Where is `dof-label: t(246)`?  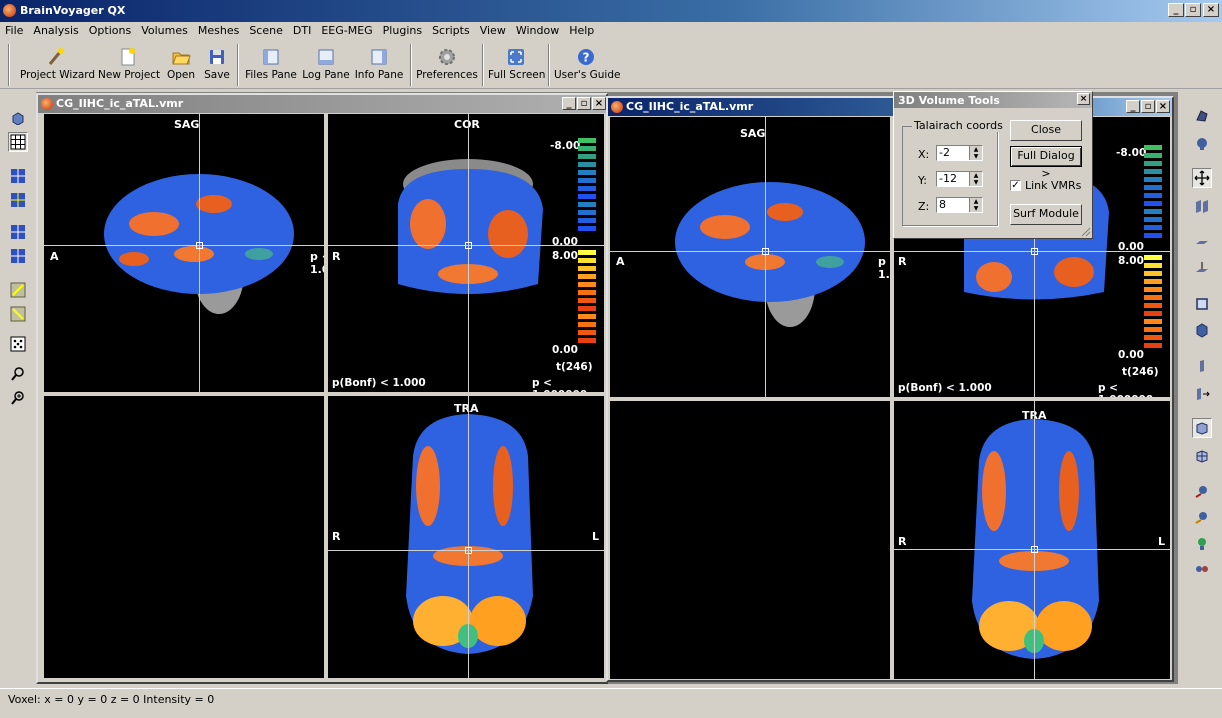
dof-label: t(246) is located at coordinates (1140, 372).